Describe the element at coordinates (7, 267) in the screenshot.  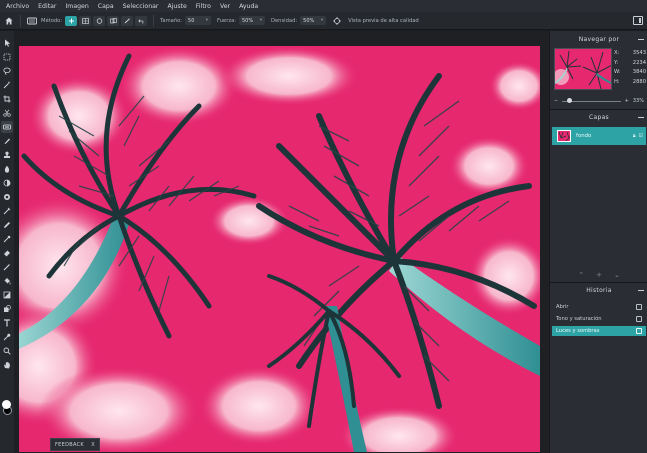
I see `gradient-brush-tool-icon` at that location.